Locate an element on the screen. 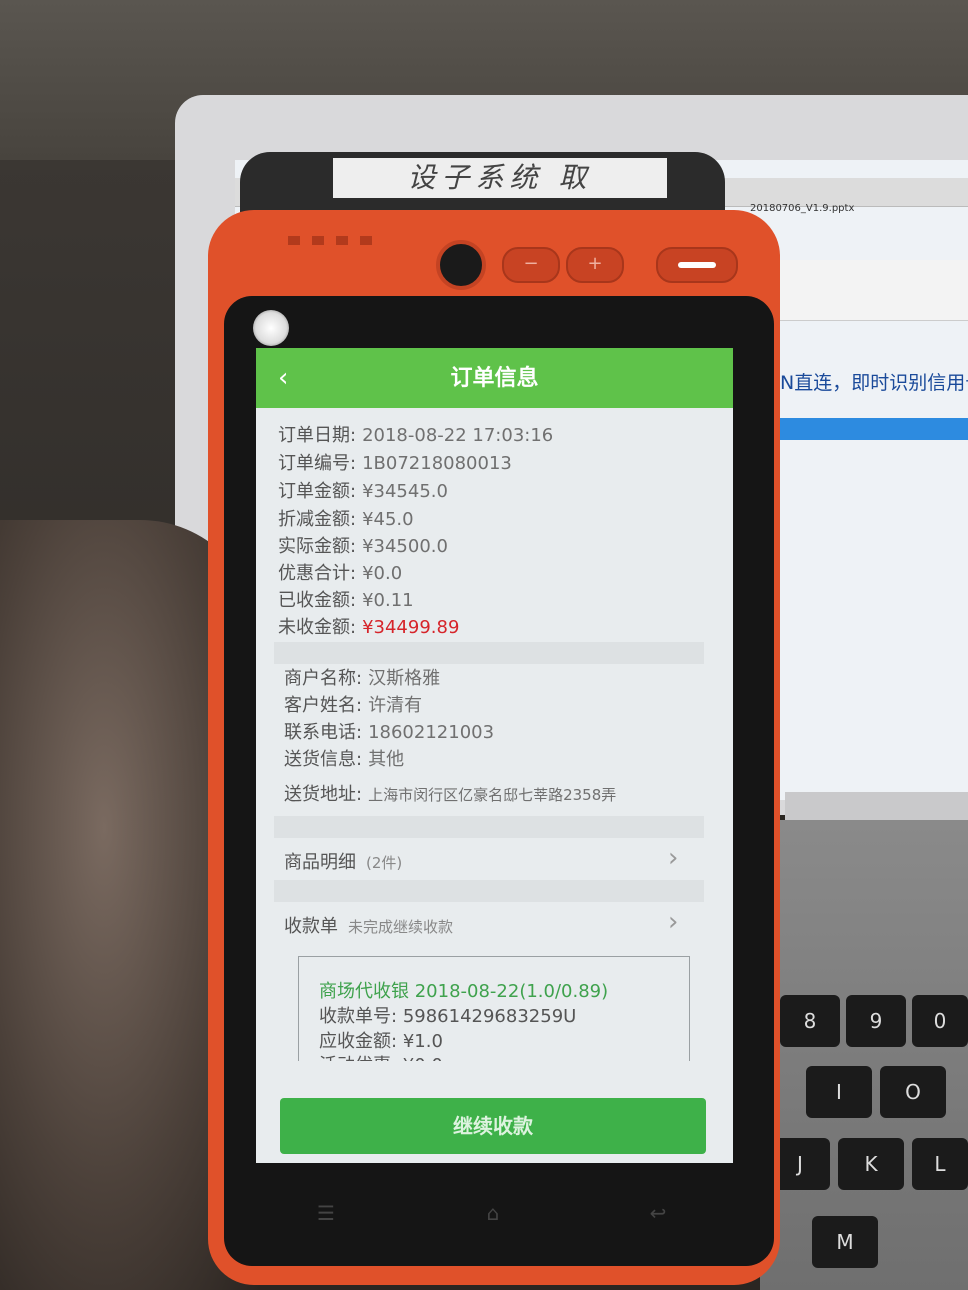 This screenshot has height=1290, width=968. key-8: 8 is located at coordinates (810, 1021).